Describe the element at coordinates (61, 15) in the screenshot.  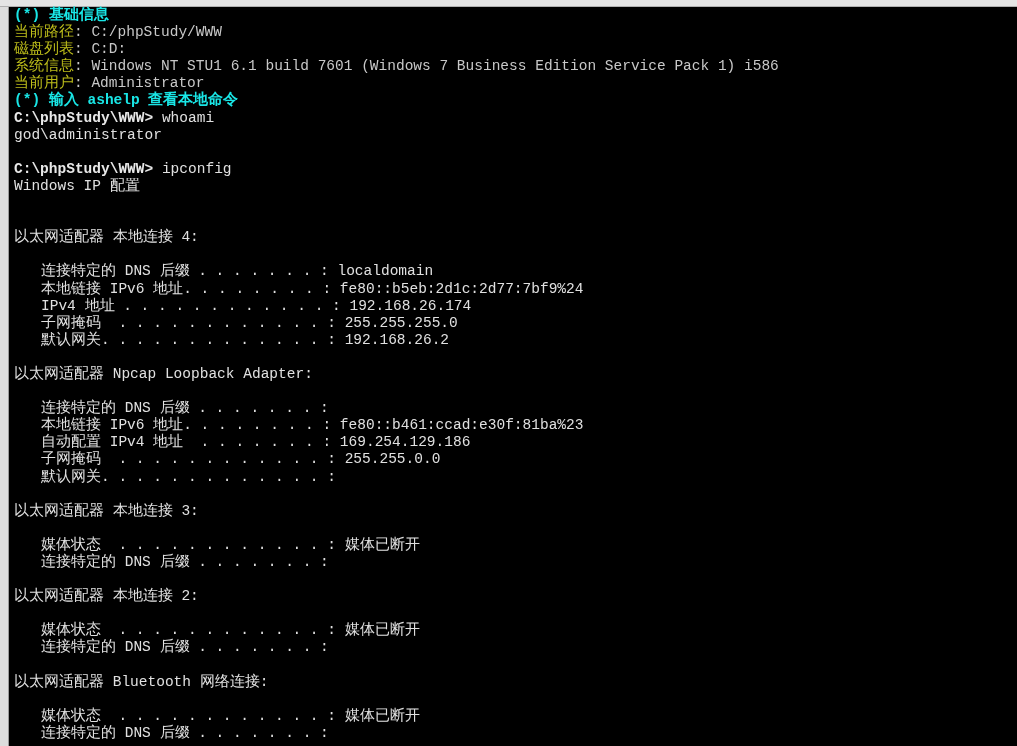
I see `section-header: (*) 基础信息` at that location.